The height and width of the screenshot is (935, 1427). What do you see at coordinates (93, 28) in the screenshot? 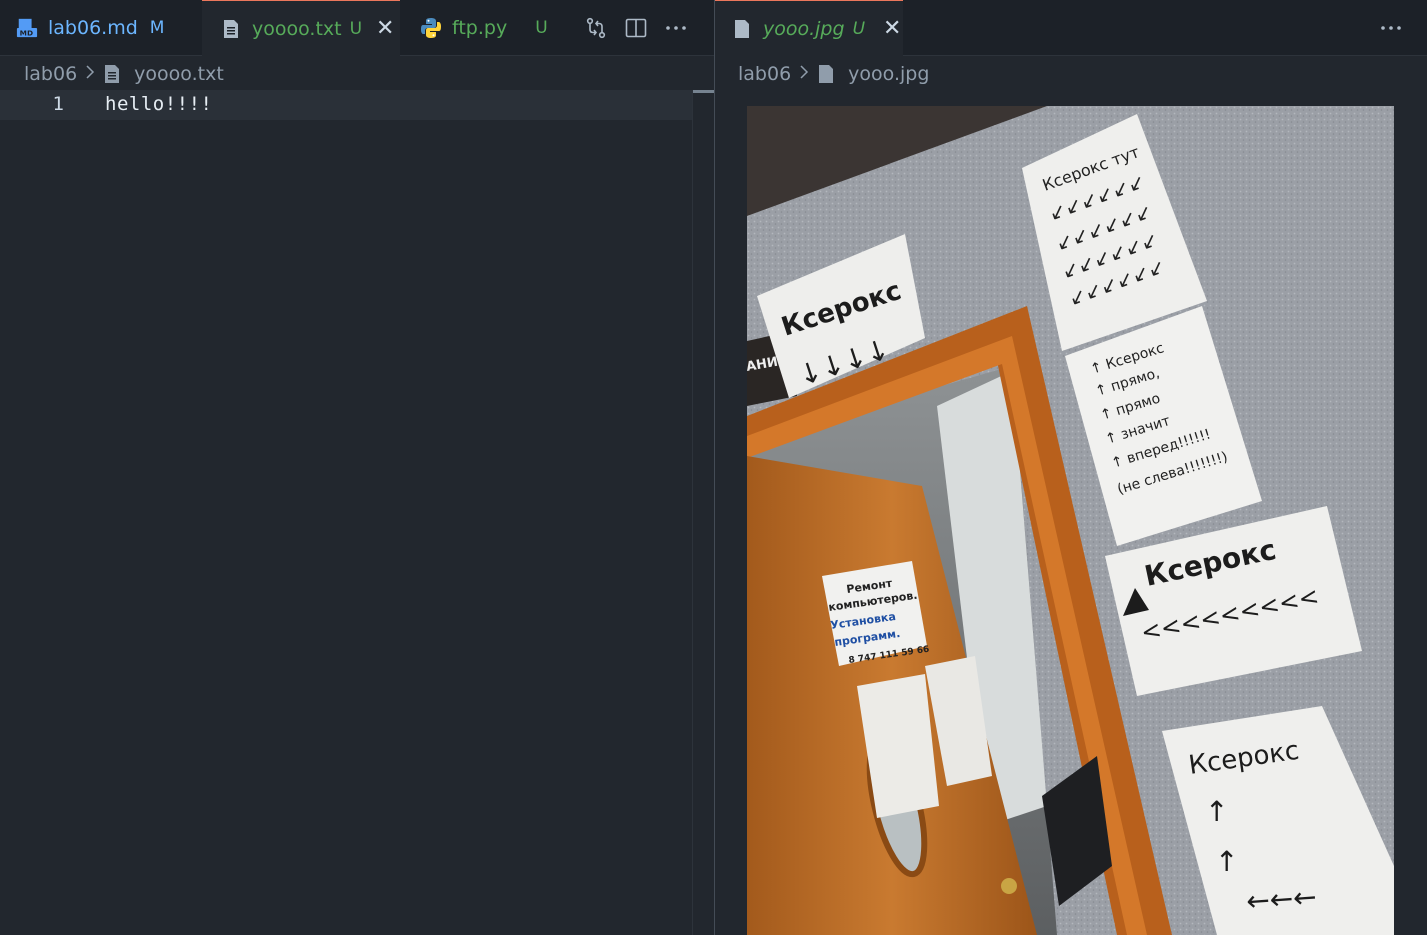
I see `tab-label: lab06.md` at bounding box center [93, 28].